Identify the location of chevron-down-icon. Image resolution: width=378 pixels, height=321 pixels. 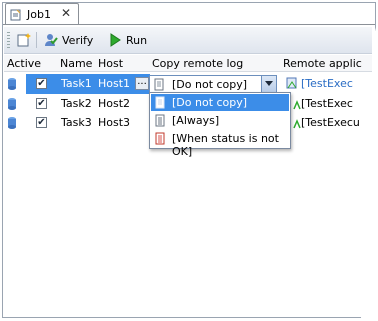
(269, 83).